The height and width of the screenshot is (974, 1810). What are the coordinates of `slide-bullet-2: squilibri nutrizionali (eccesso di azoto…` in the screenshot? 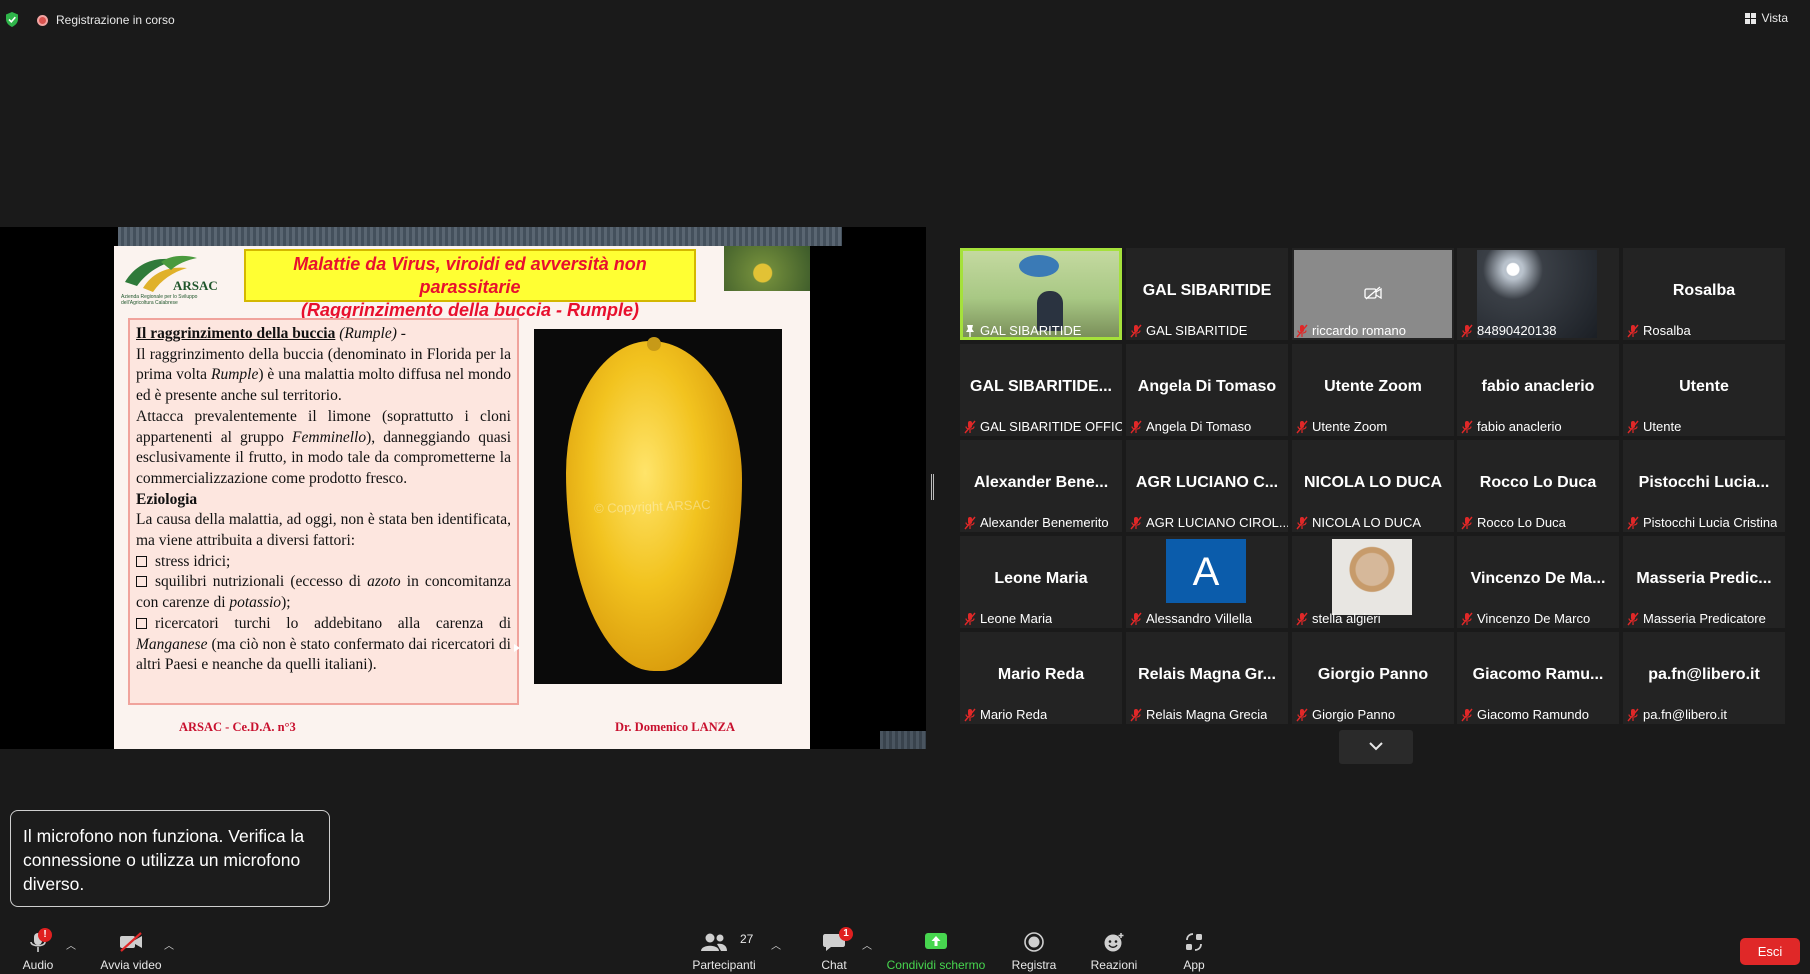 It's located at (323, 592).